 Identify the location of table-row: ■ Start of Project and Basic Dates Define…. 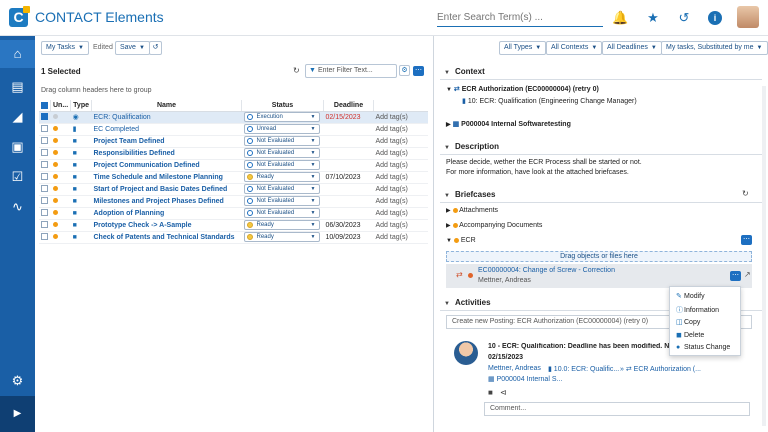
(233, 189).